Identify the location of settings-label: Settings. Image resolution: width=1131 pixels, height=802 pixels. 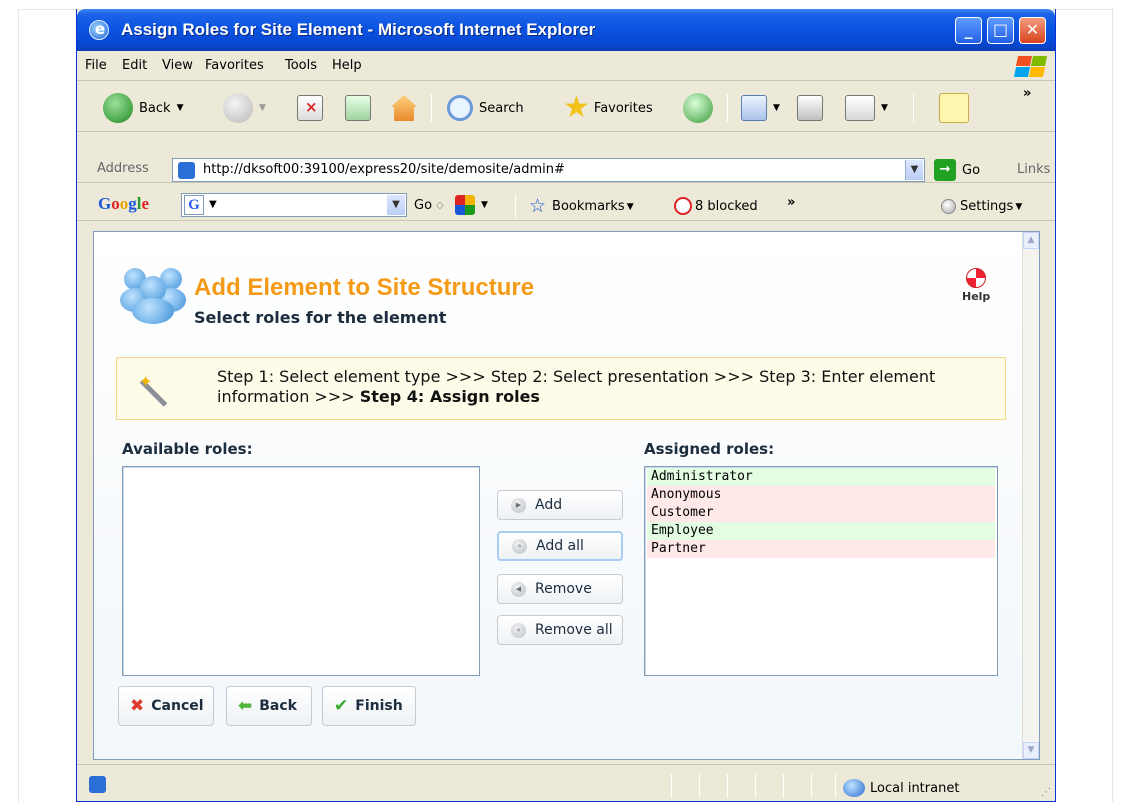
(987, 206).